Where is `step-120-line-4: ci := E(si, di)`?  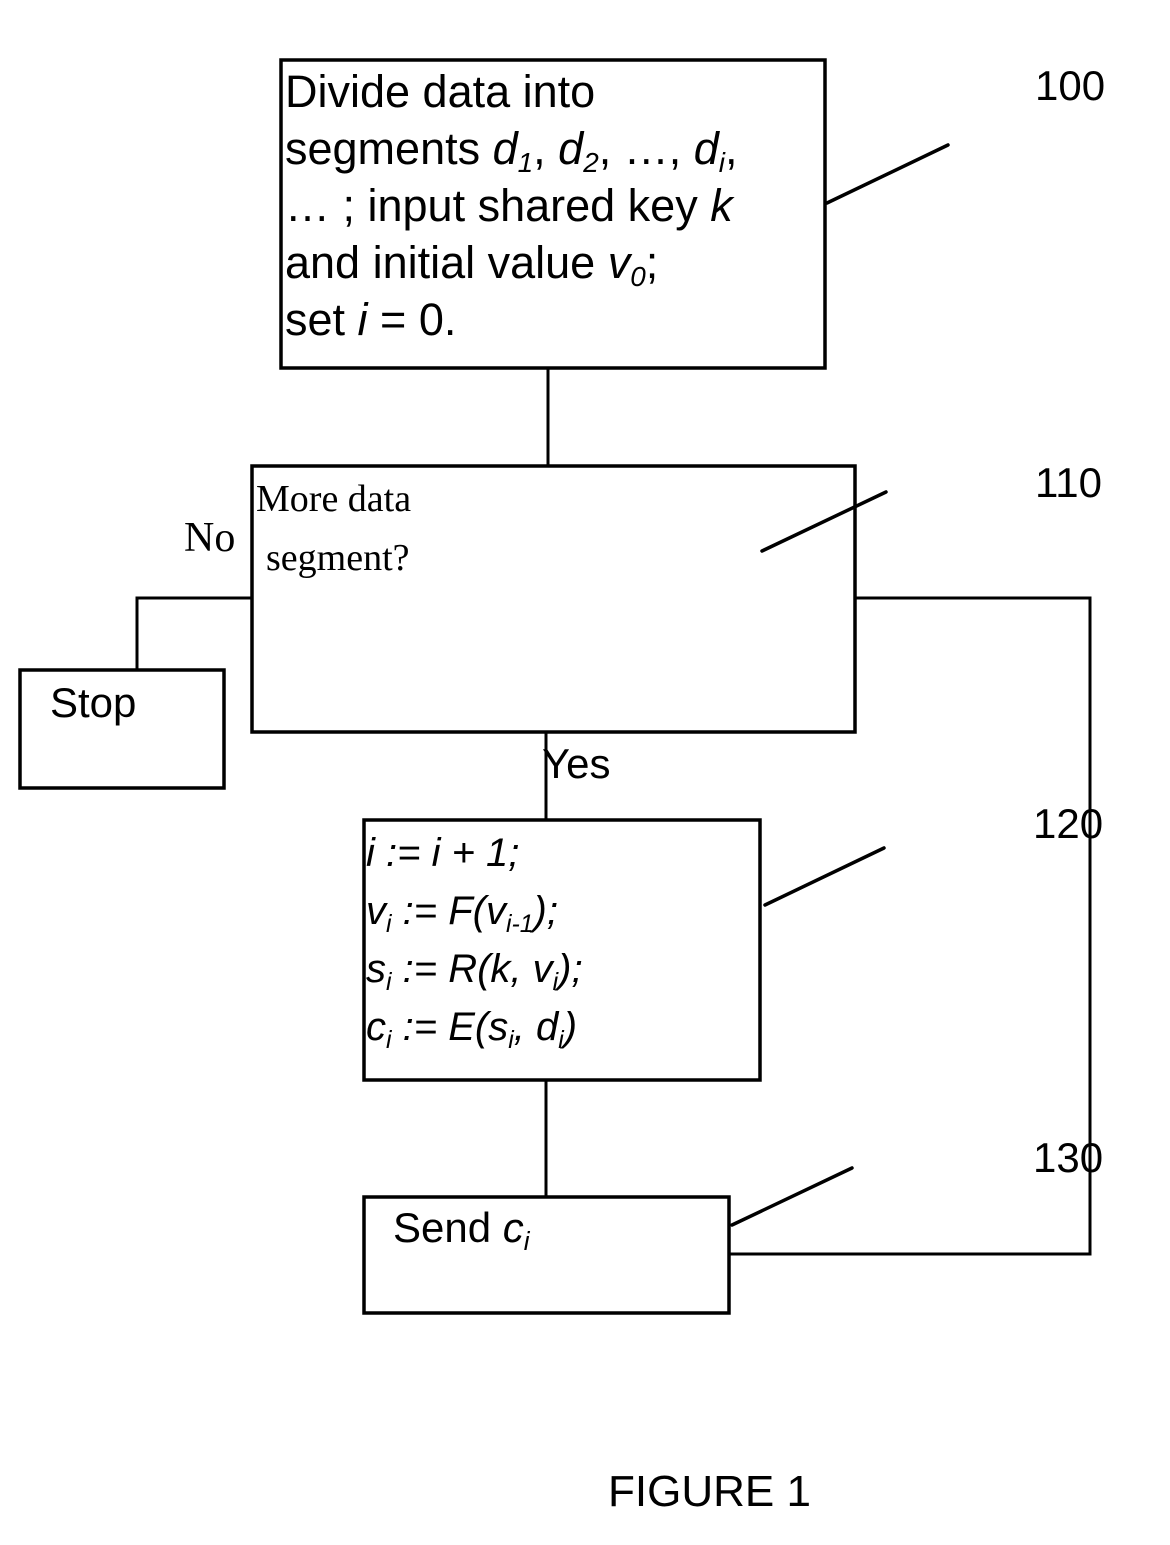 step-120-line-4: ci := E(si, di) is located at coordinates (471, 1029).